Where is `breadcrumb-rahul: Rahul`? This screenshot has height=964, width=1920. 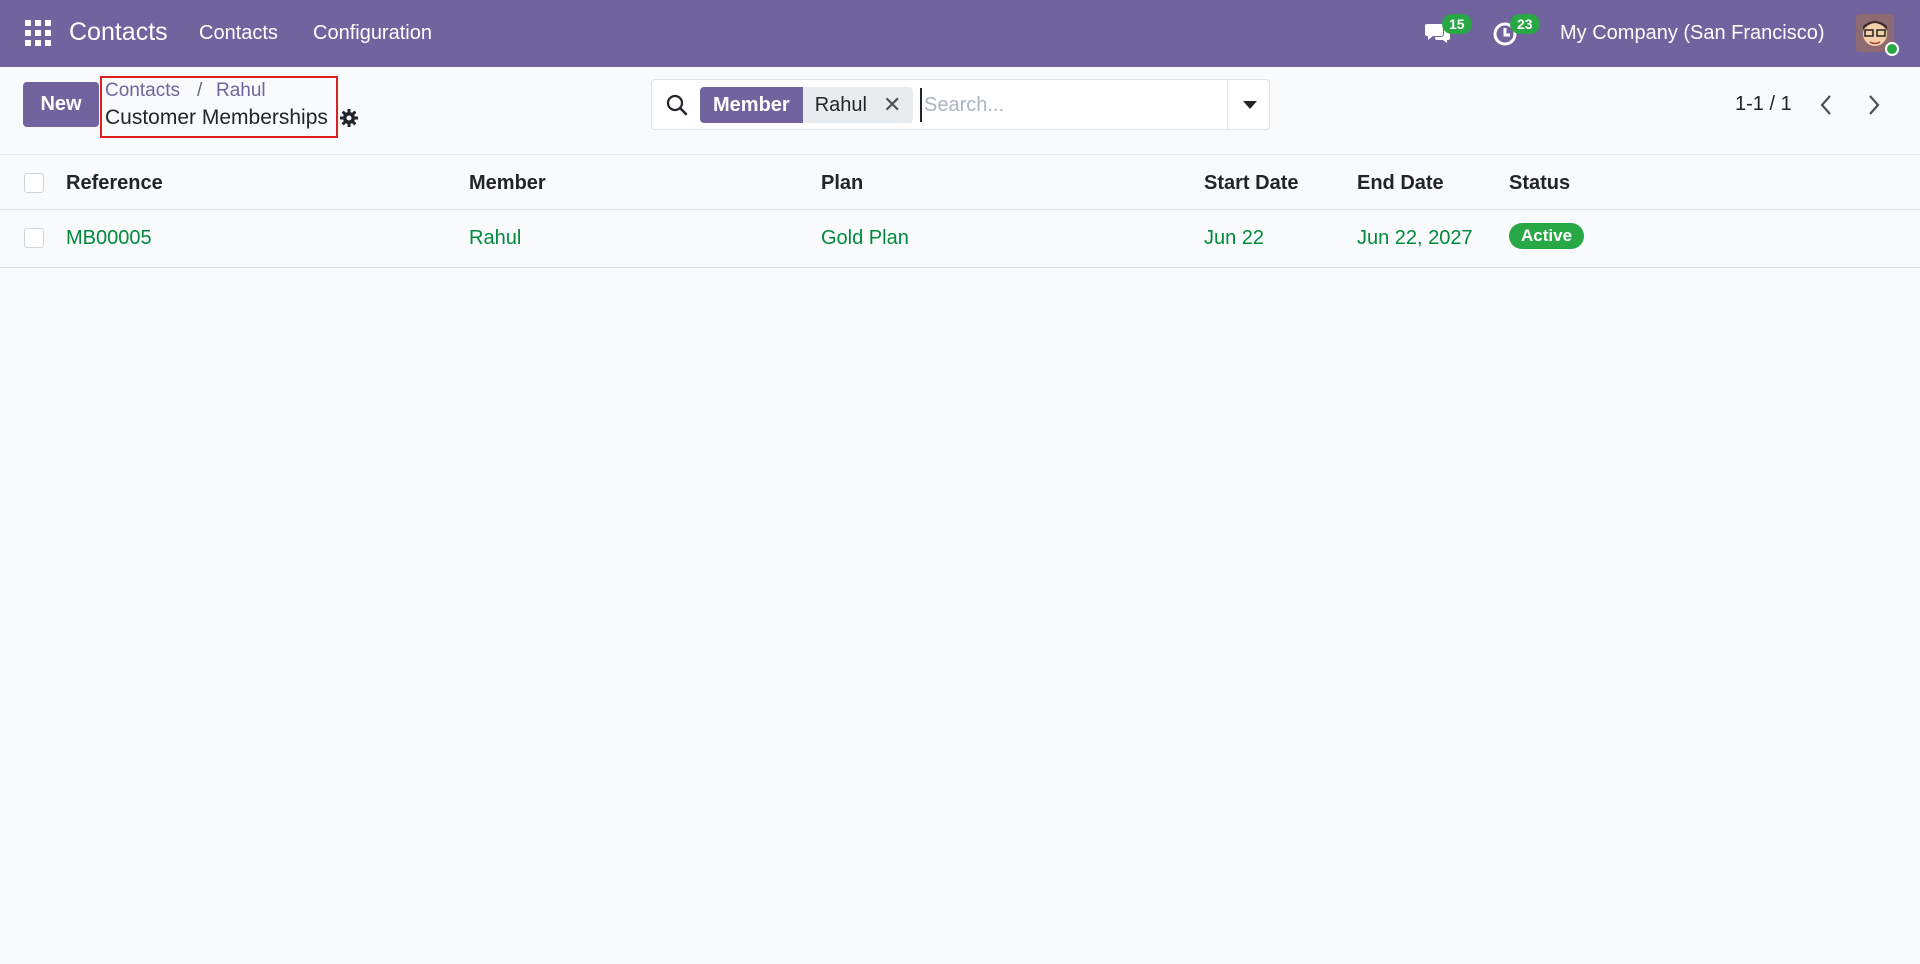 breadcrumb-rahul: Rahul is located at coordinates (241, 91).